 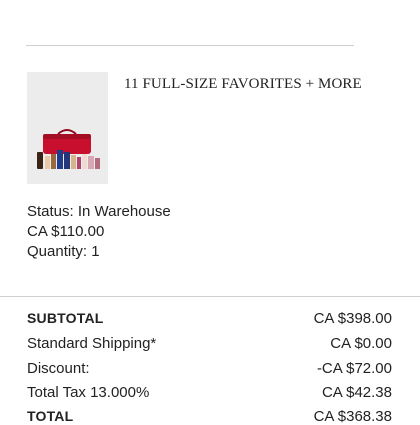 I want to click on product-title: 11 FULL-SIZE FAVORITES + MORE, so click(x=243, y=84).